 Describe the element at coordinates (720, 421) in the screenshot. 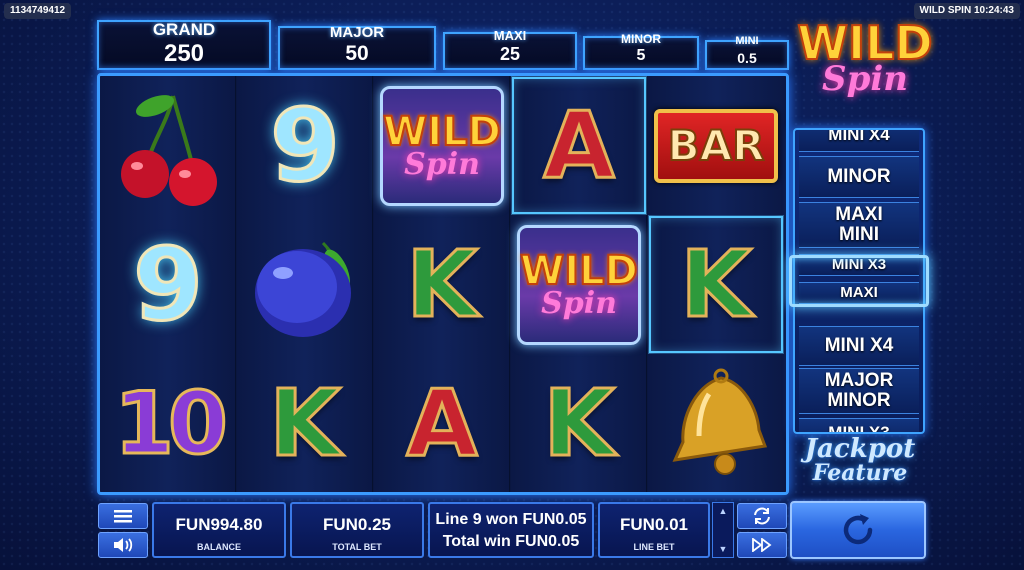

I see `bell-icon` at that location.